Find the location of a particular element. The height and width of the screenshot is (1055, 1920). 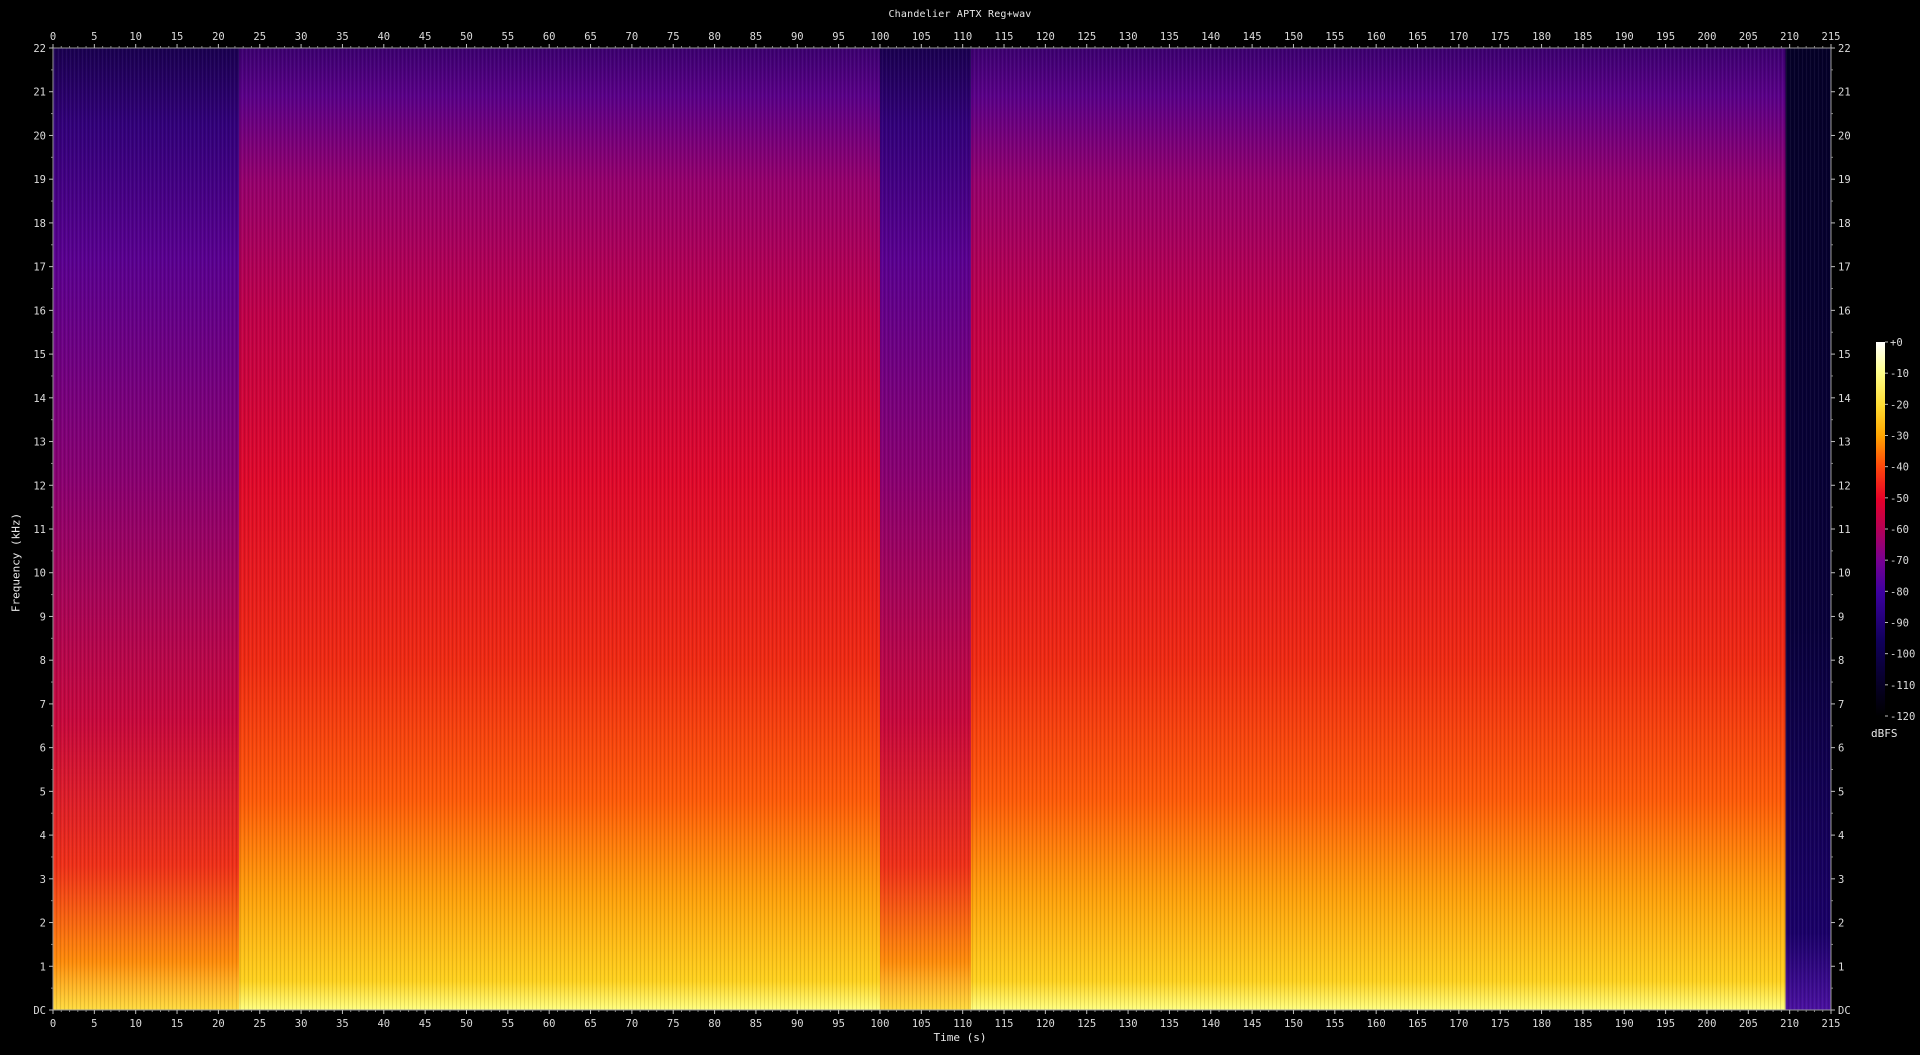

x-tick-label-top: 180 is located at coordinates (1541, 37).